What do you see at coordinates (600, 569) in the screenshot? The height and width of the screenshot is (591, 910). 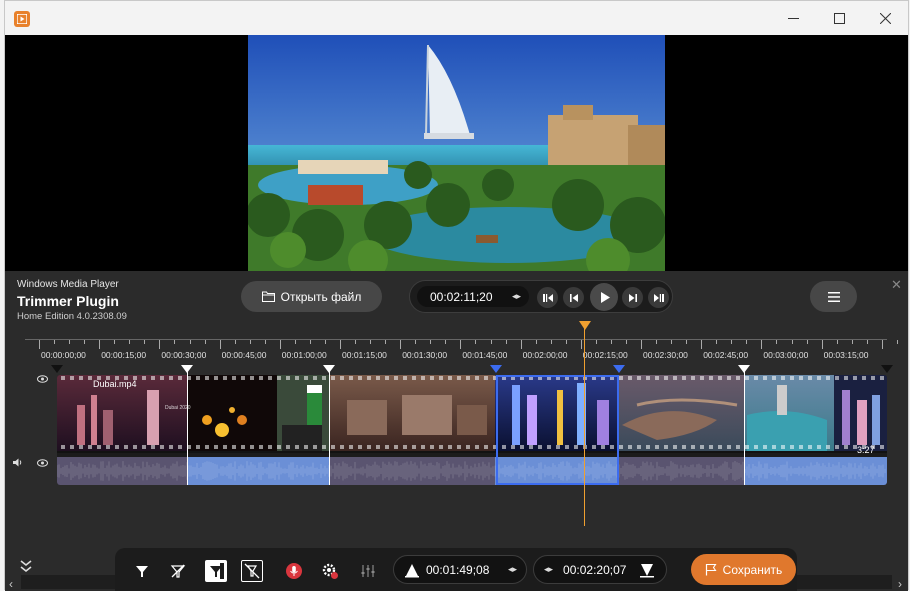 I see `end-time-field: ◂▸ 00:02:20;07` at bounding box center [600, 569].